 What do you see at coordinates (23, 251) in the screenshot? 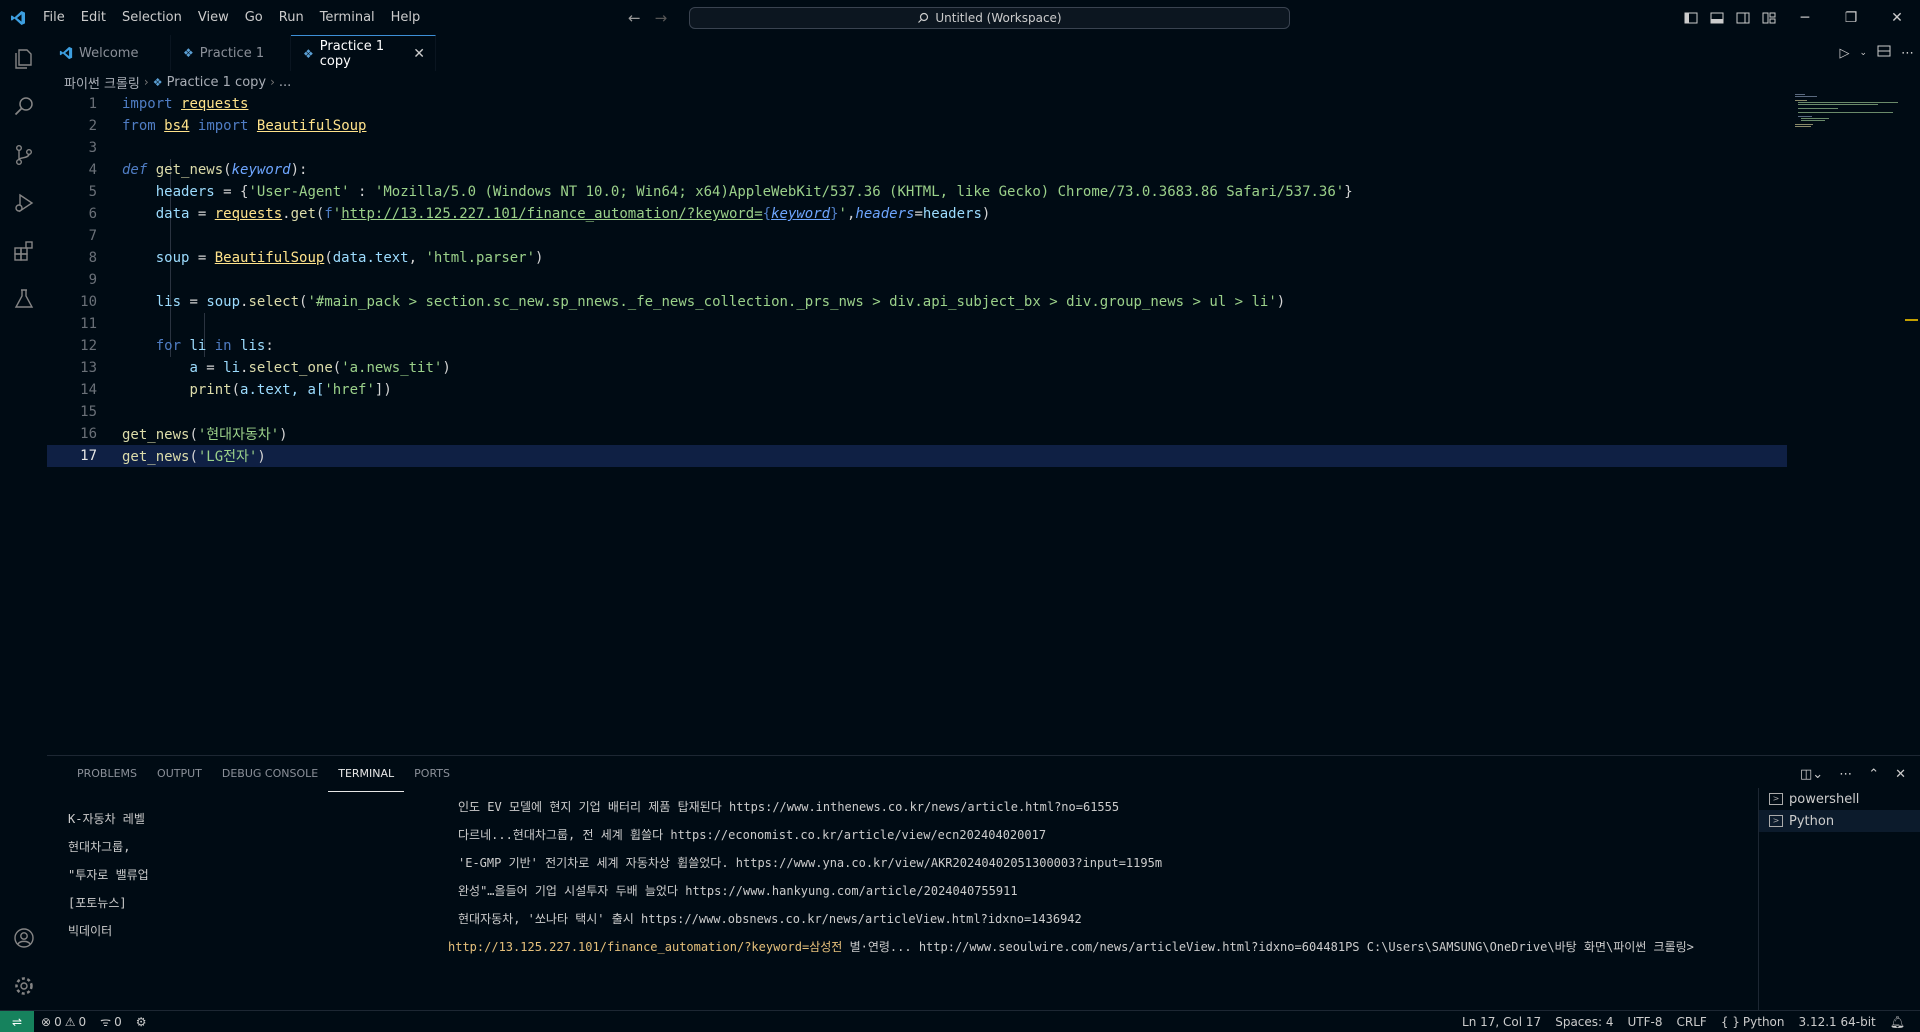
I see `extensions-icon` at bounding box center [23, 251].